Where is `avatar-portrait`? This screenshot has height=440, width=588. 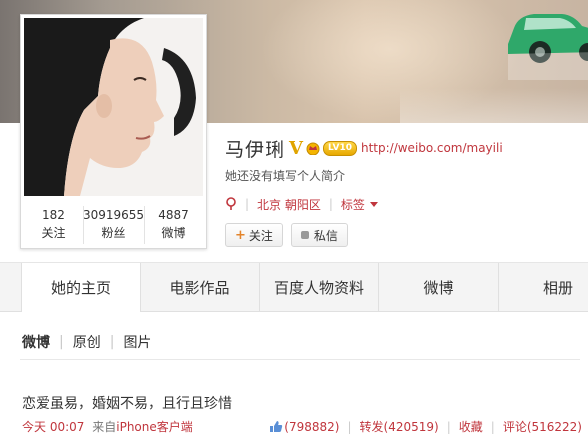
avatar-portrait is located at coordinates (113, 107).